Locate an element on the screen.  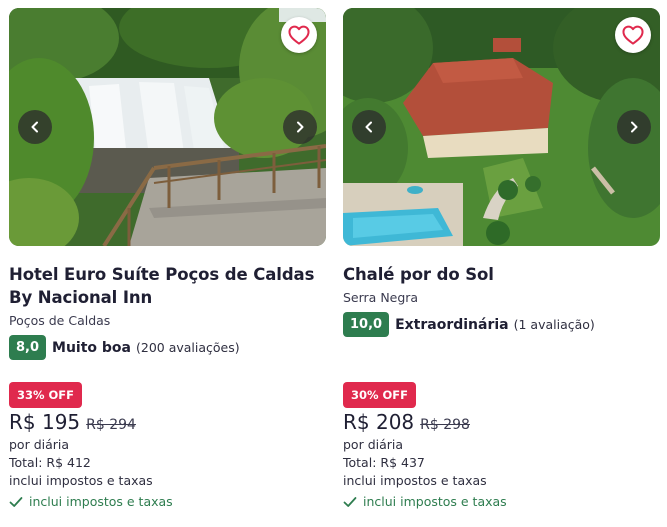
total-price: Total: R$ 437 is located at coordinates (384, 462).